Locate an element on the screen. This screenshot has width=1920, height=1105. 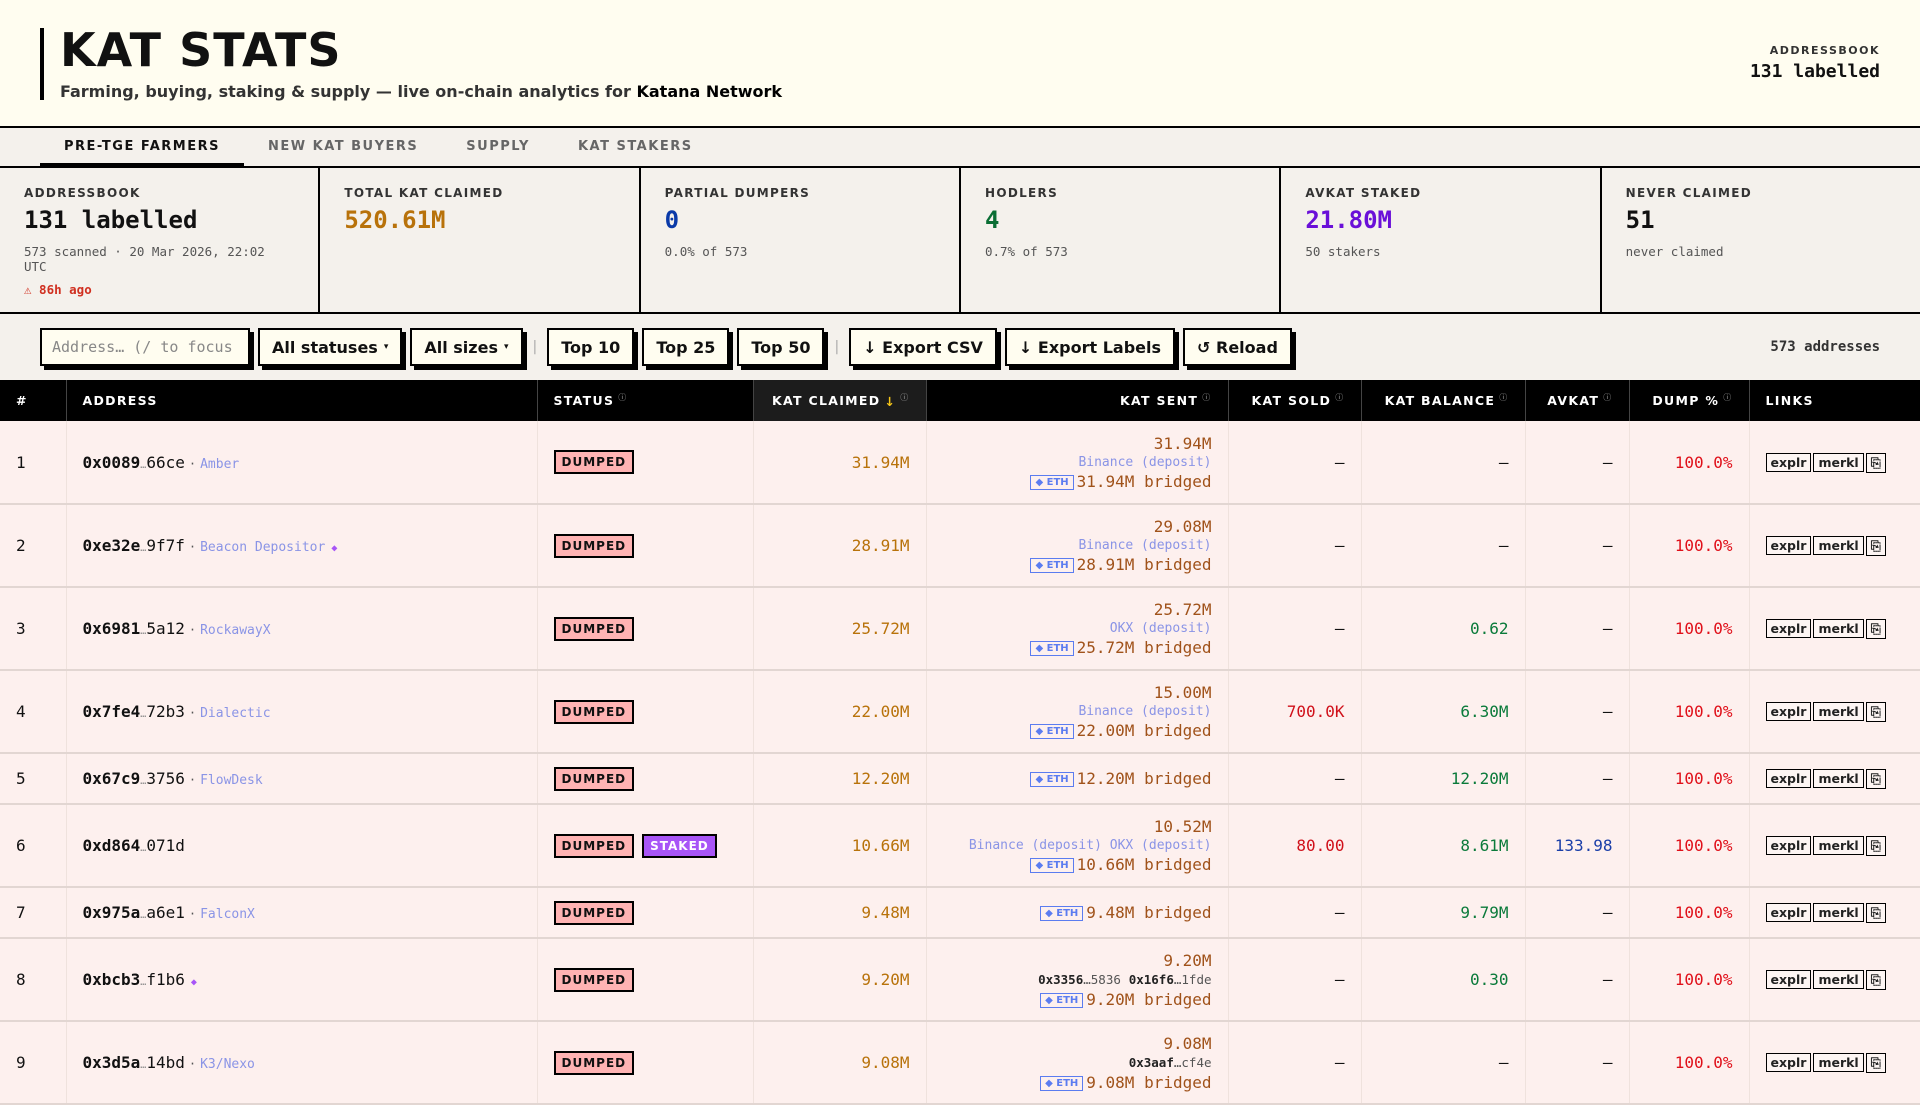
info-icon: ⓘ is located at coordinates (1340, 398).